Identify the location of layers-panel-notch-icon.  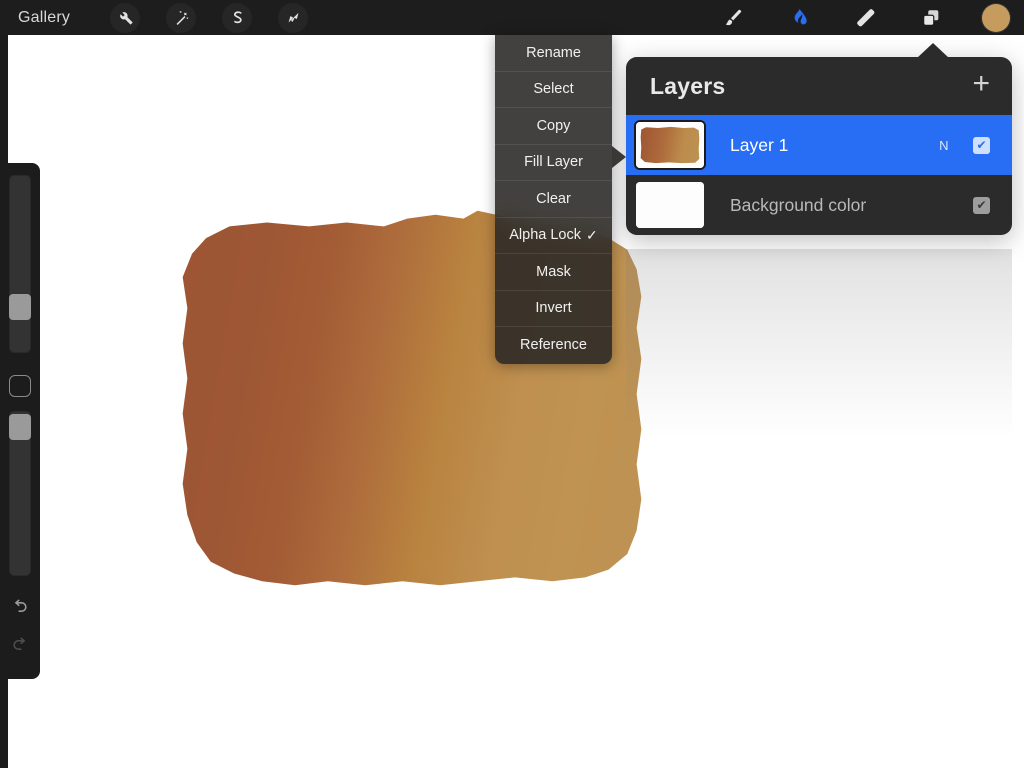
(933, 50).